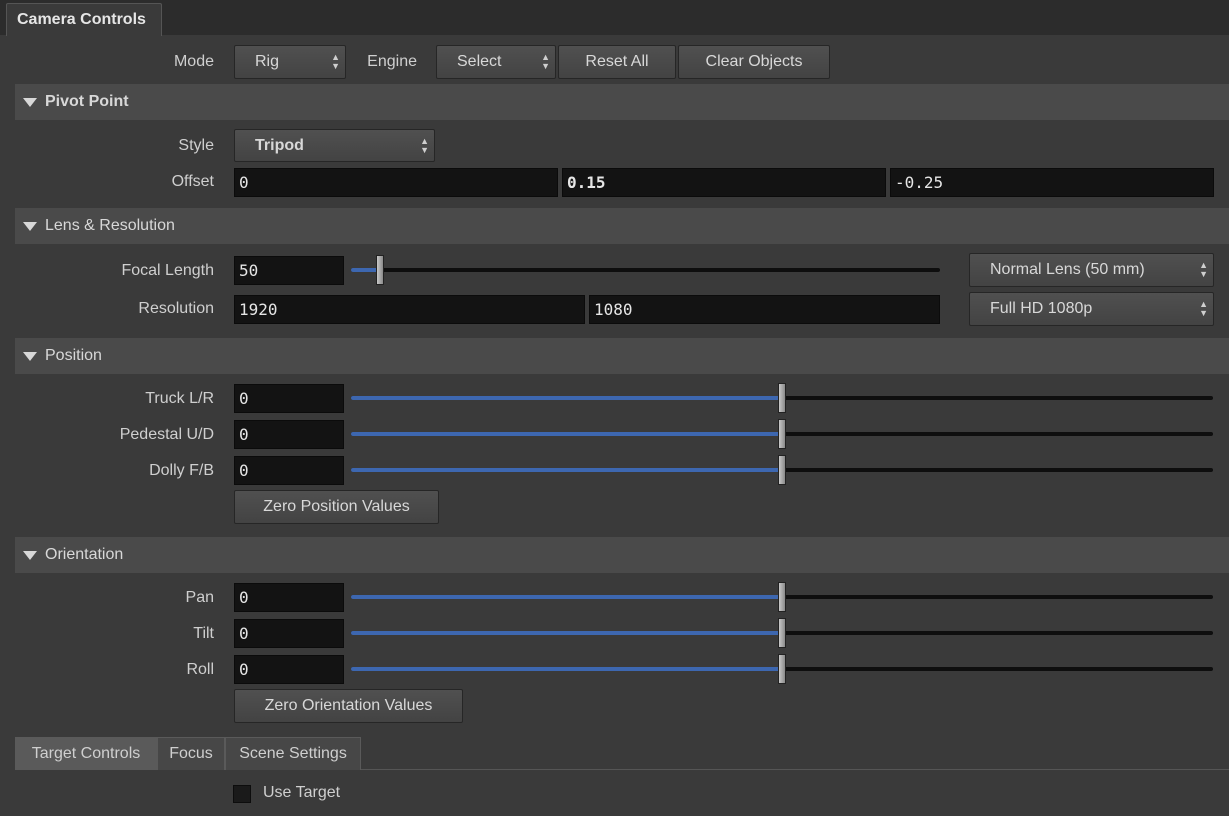  I want to click on reset-all-button: Reset All, so click(617, 62).